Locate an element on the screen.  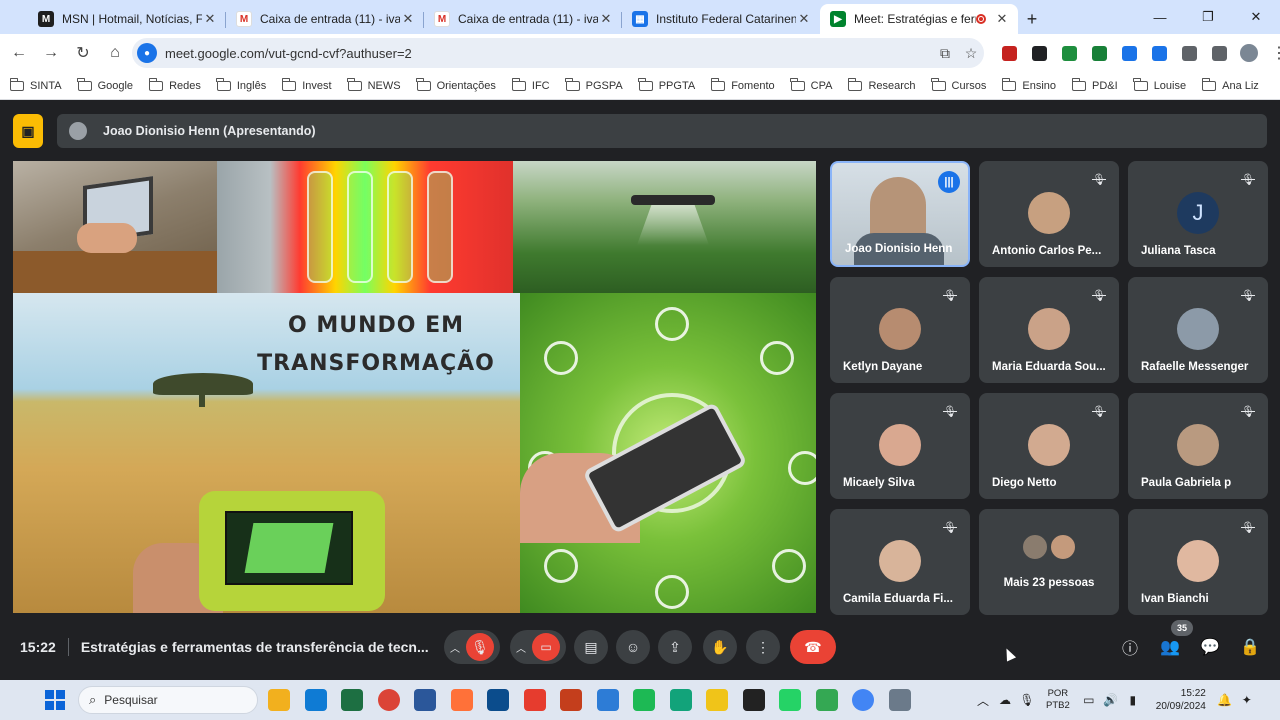
spotify-icon is located at coordinates (644, 700).